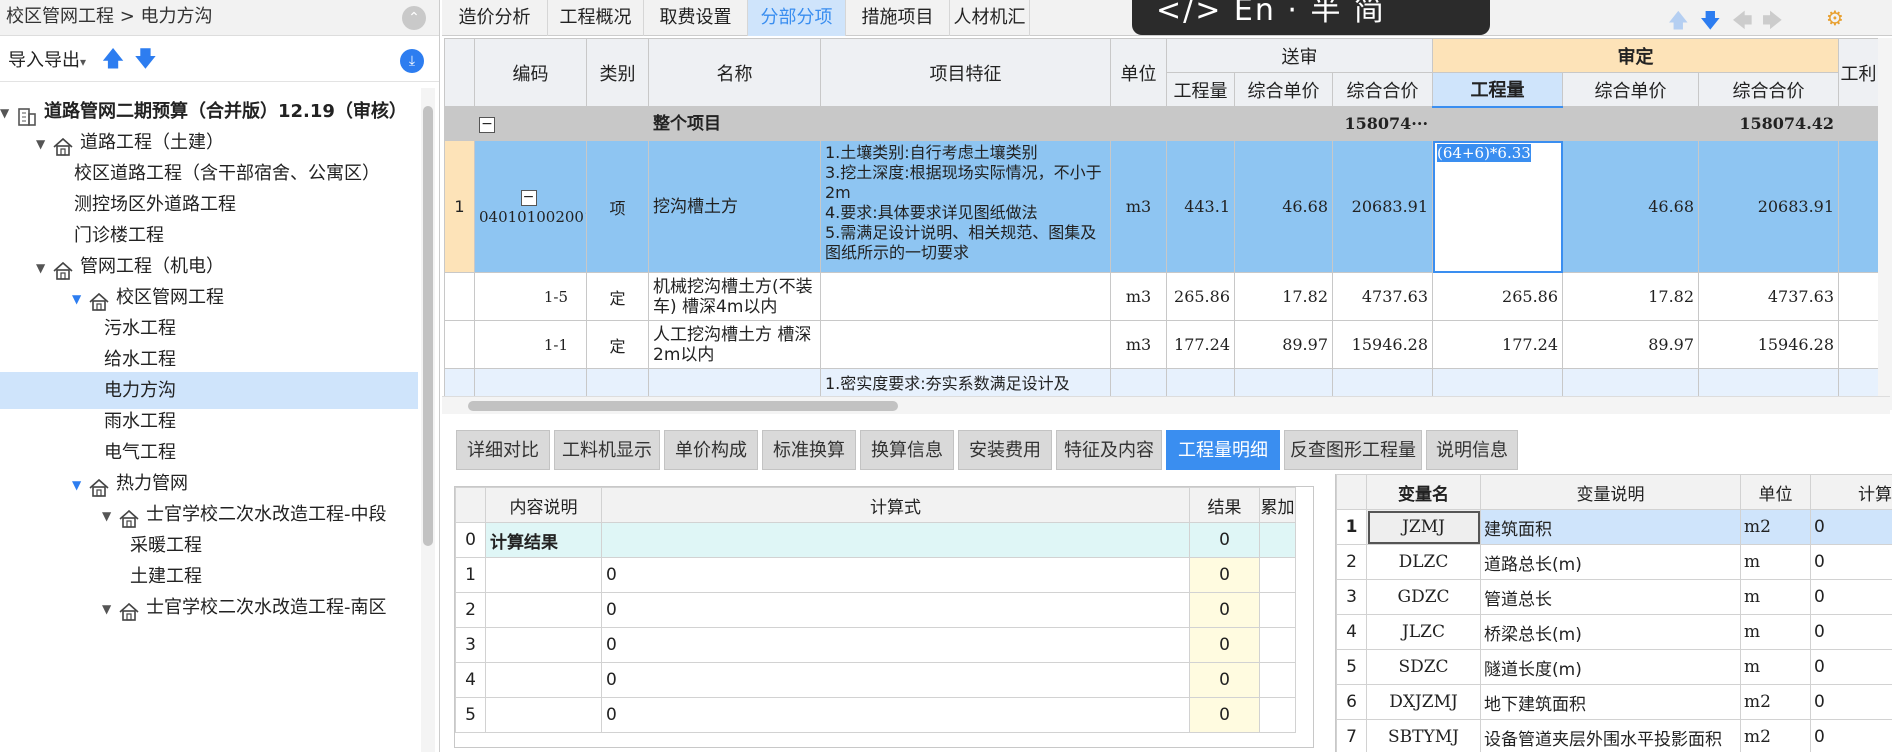 The image size is (1892, 752). What do you see at coordinates (1769, 206) in the screenshot?
I see `audited-total-cell: 20683.91` at bounding box center [1769, 206].